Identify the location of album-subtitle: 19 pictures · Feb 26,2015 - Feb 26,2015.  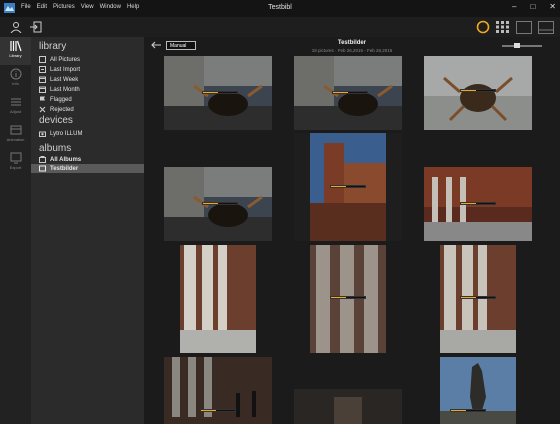
(352, 50).